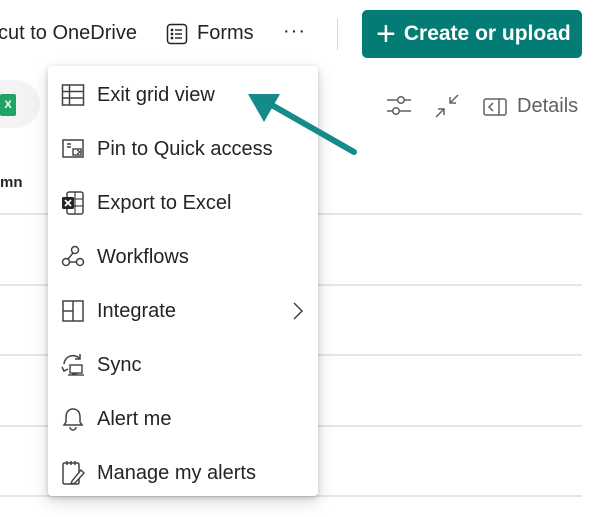 This screenshot has width=595, height=517. What do you see at coordinates (447, 106) in the screenshot?
I see `collapse-icon` at bounding box center [447, 106].